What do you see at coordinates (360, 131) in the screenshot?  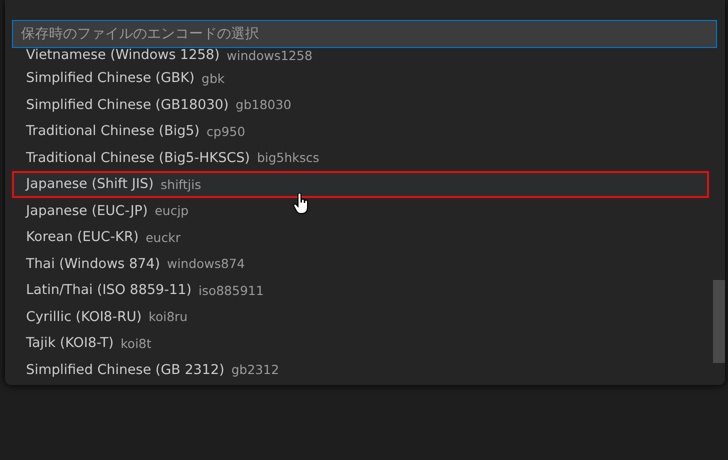 I see `encoding-option: Traditional Chinese (Big5) cp950` at bounding box center [360, 131].